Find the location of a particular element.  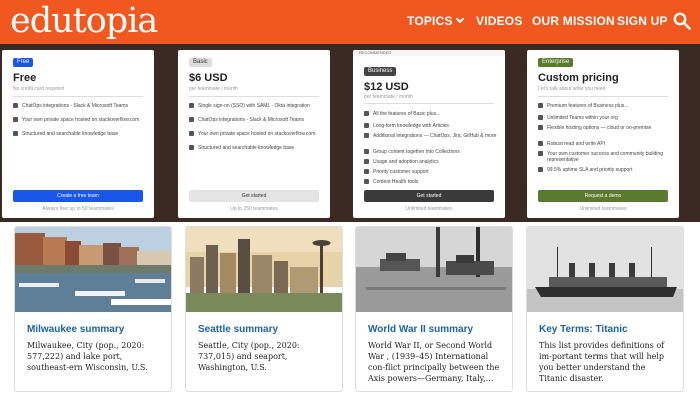

feature-text: Robust read and write API is located at coordinates (576, 144).